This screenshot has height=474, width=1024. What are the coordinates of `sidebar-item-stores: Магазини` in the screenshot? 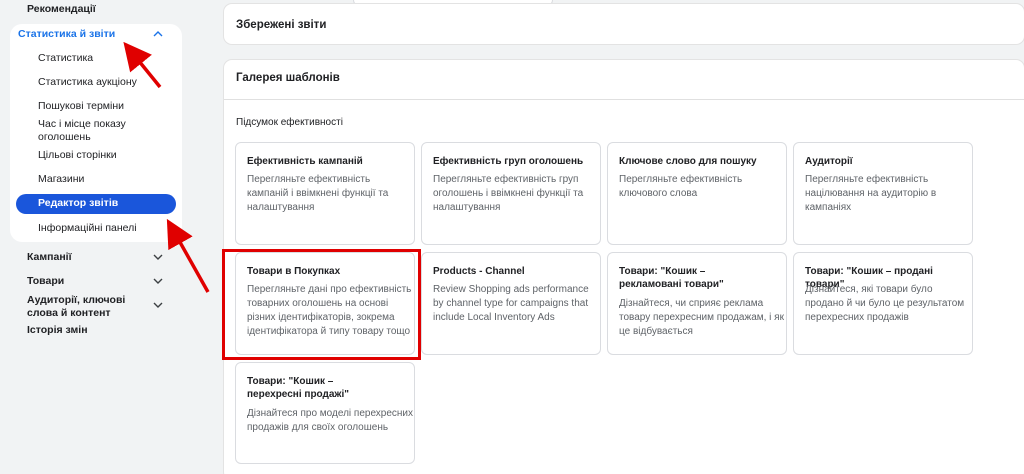 It's located at (103, 179).